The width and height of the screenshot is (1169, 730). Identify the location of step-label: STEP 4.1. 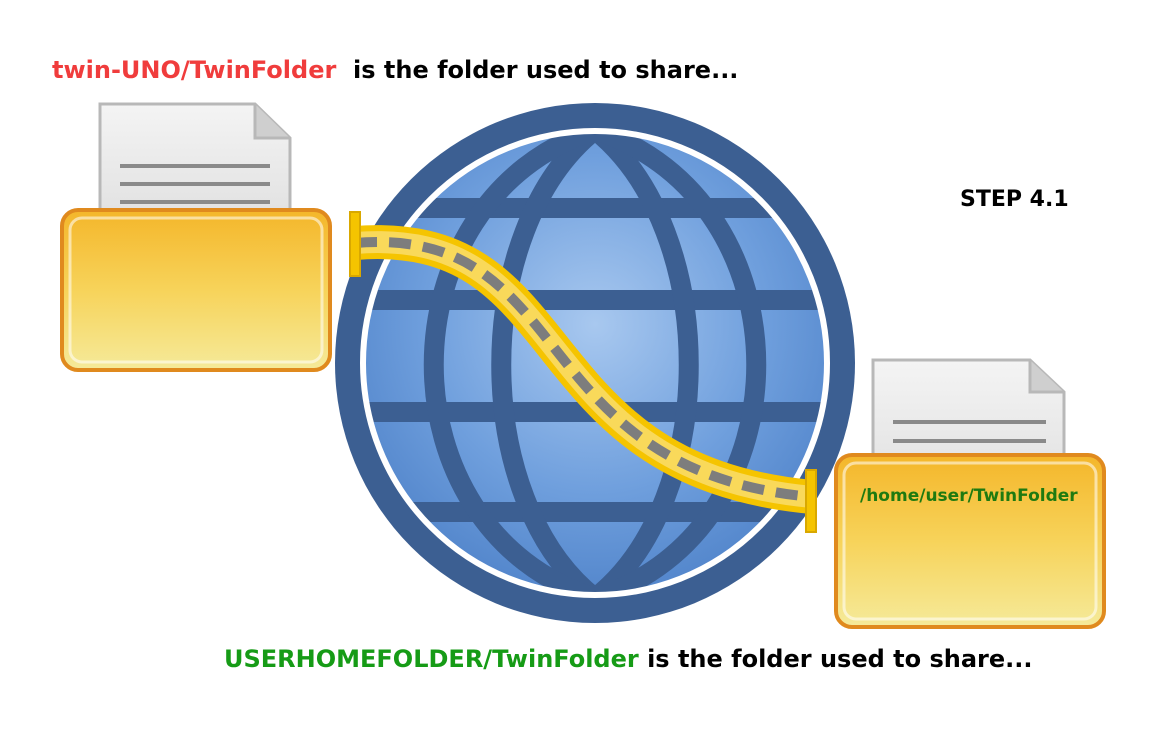
(1014, 199).